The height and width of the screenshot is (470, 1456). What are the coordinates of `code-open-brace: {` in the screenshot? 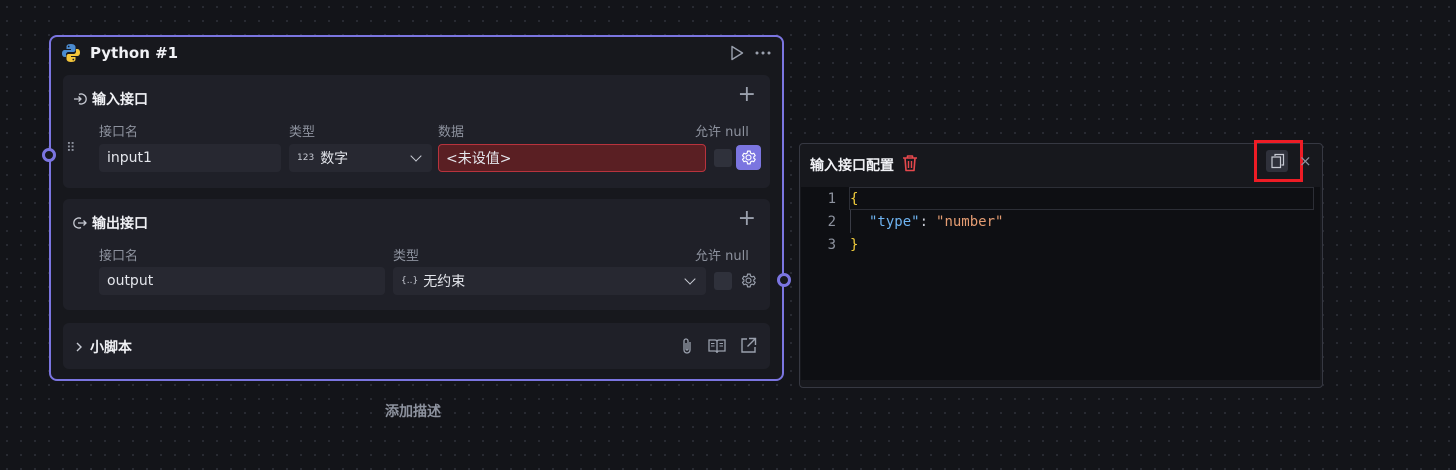 It's located at (854, 198).